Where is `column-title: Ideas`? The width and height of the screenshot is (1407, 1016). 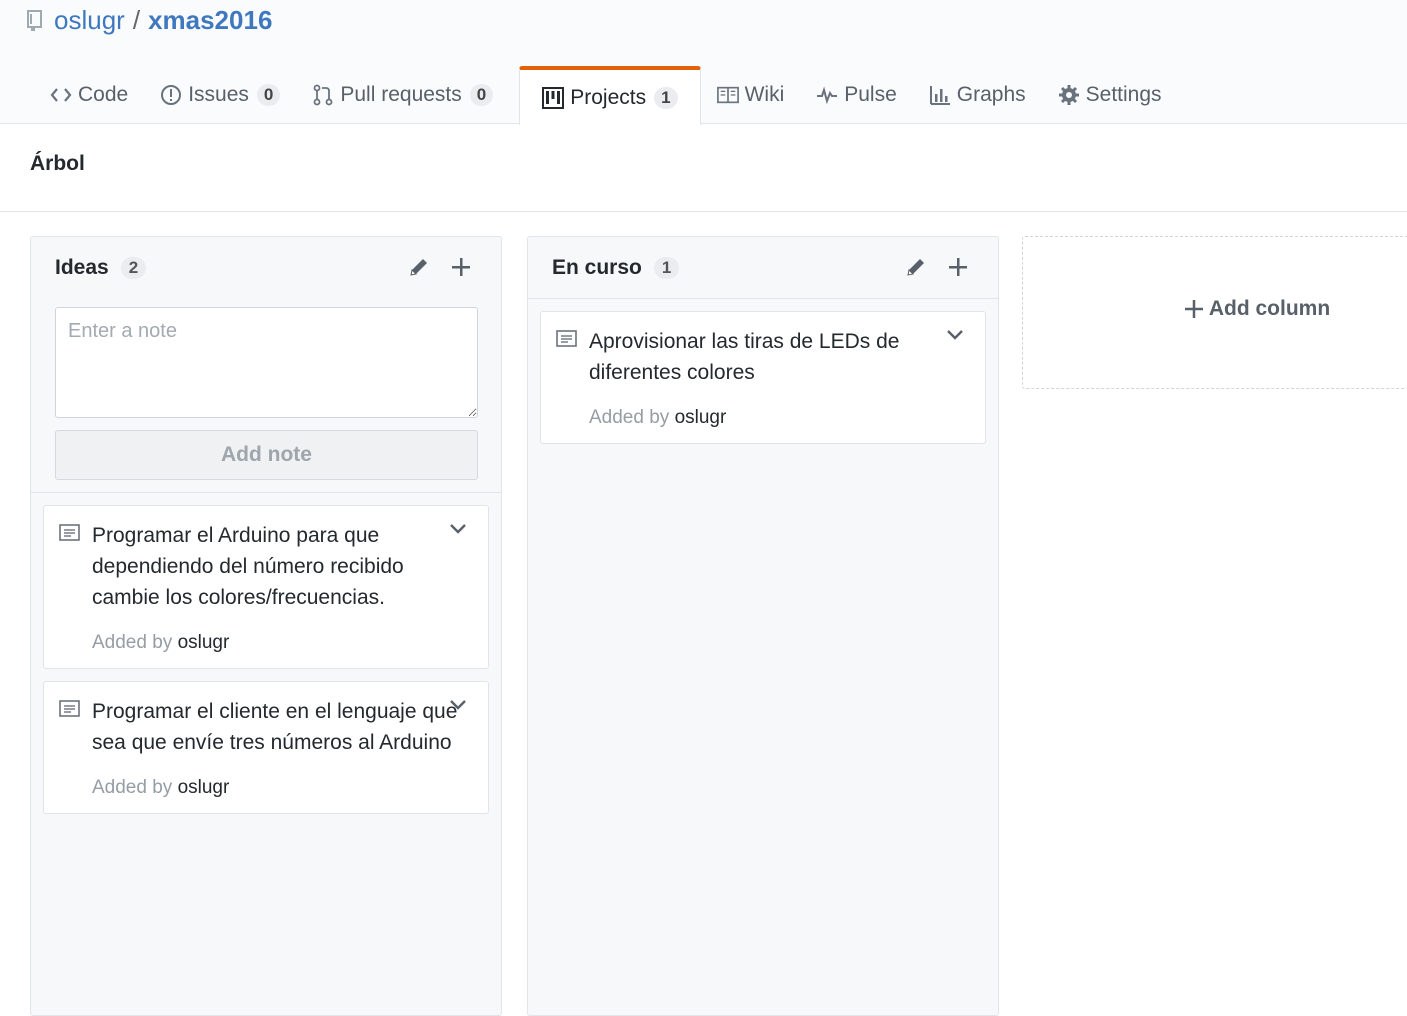 column-title: Ideas is located at coordinates (82, 267).